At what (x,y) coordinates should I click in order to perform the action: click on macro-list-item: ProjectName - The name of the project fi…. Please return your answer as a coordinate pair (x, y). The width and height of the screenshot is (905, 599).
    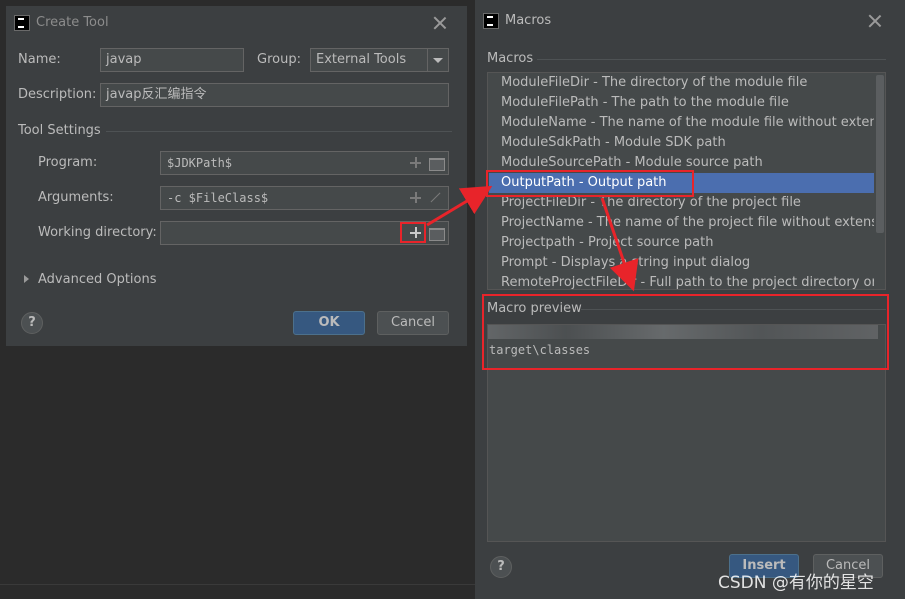
    Looking at the image, I should click on (681, 223).